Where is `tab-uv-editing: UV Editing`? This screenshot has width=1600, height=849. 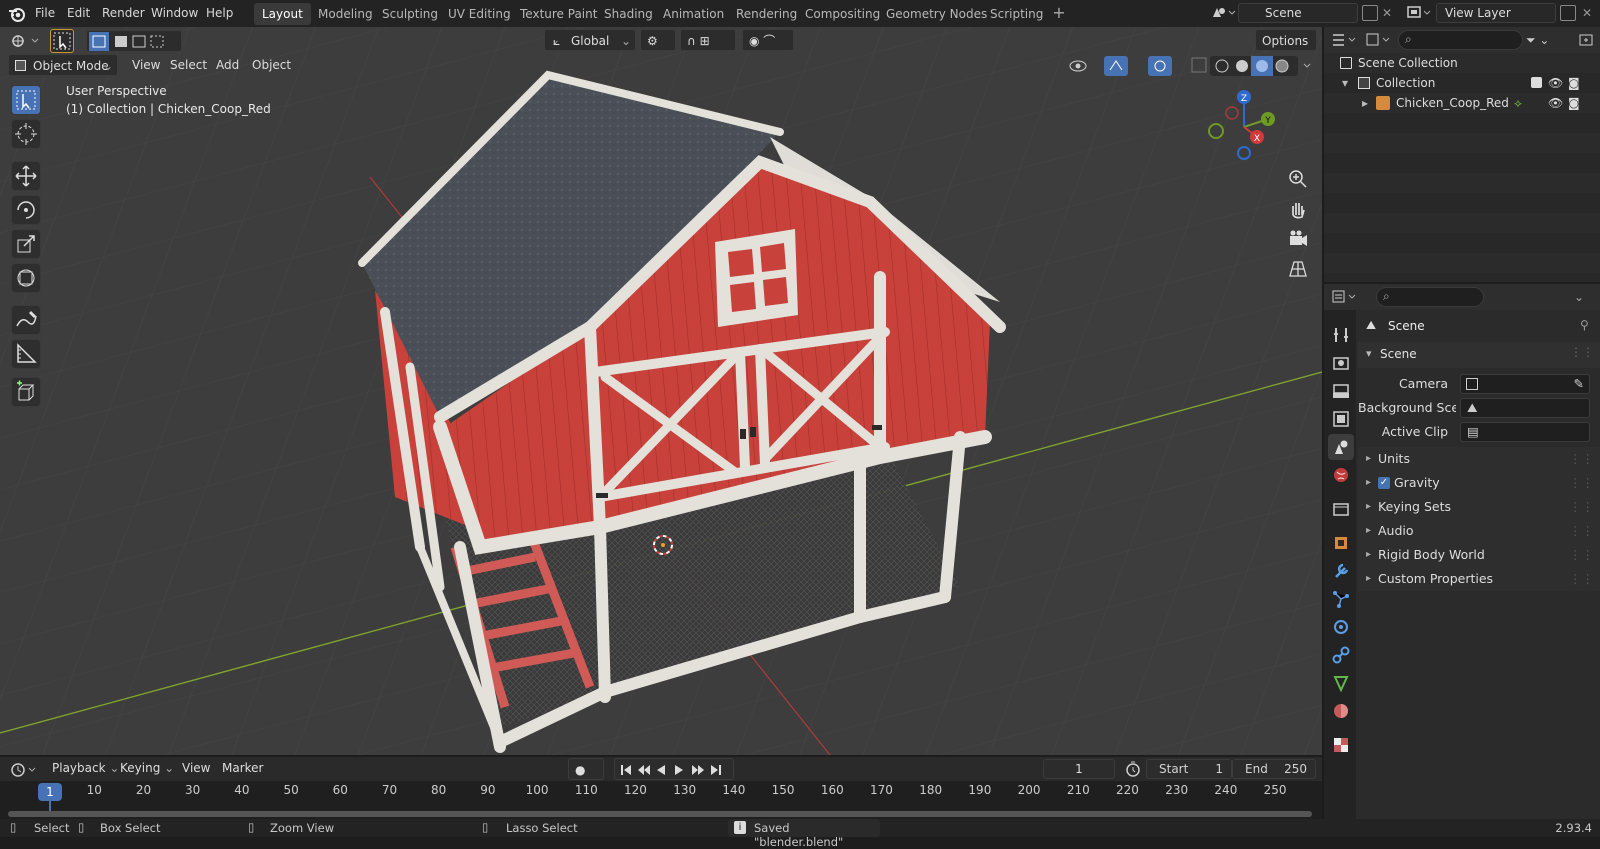 tab-uv-editing: UV Editing is located at coordinates (479, 14).